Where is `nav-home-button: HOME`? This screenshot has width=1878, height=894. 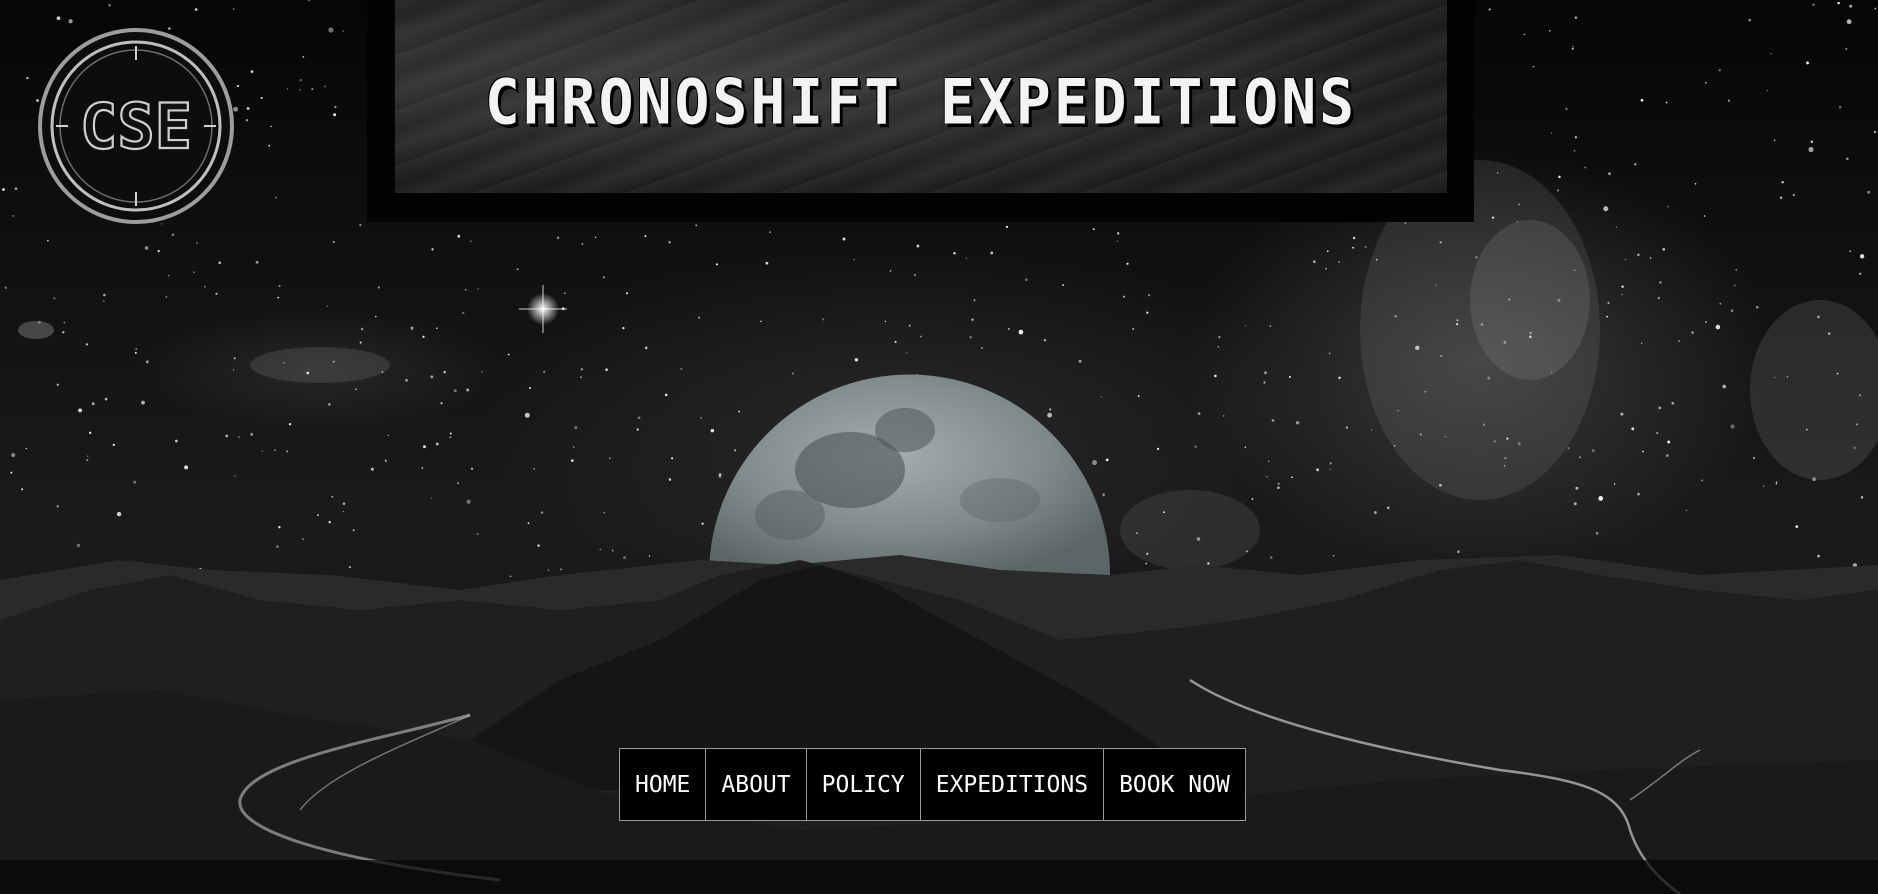
nav-home-button: HOME is located at coordinates (663, 784).